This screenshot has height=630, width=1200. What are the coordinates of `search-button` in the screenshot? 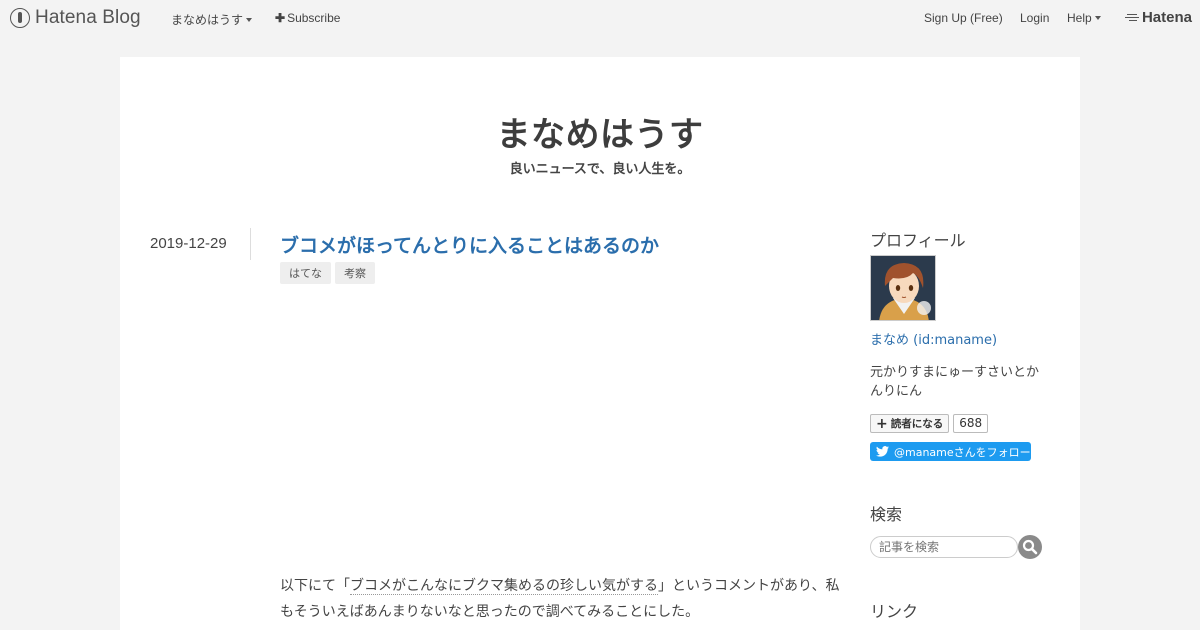 It's located at (1030, 547).